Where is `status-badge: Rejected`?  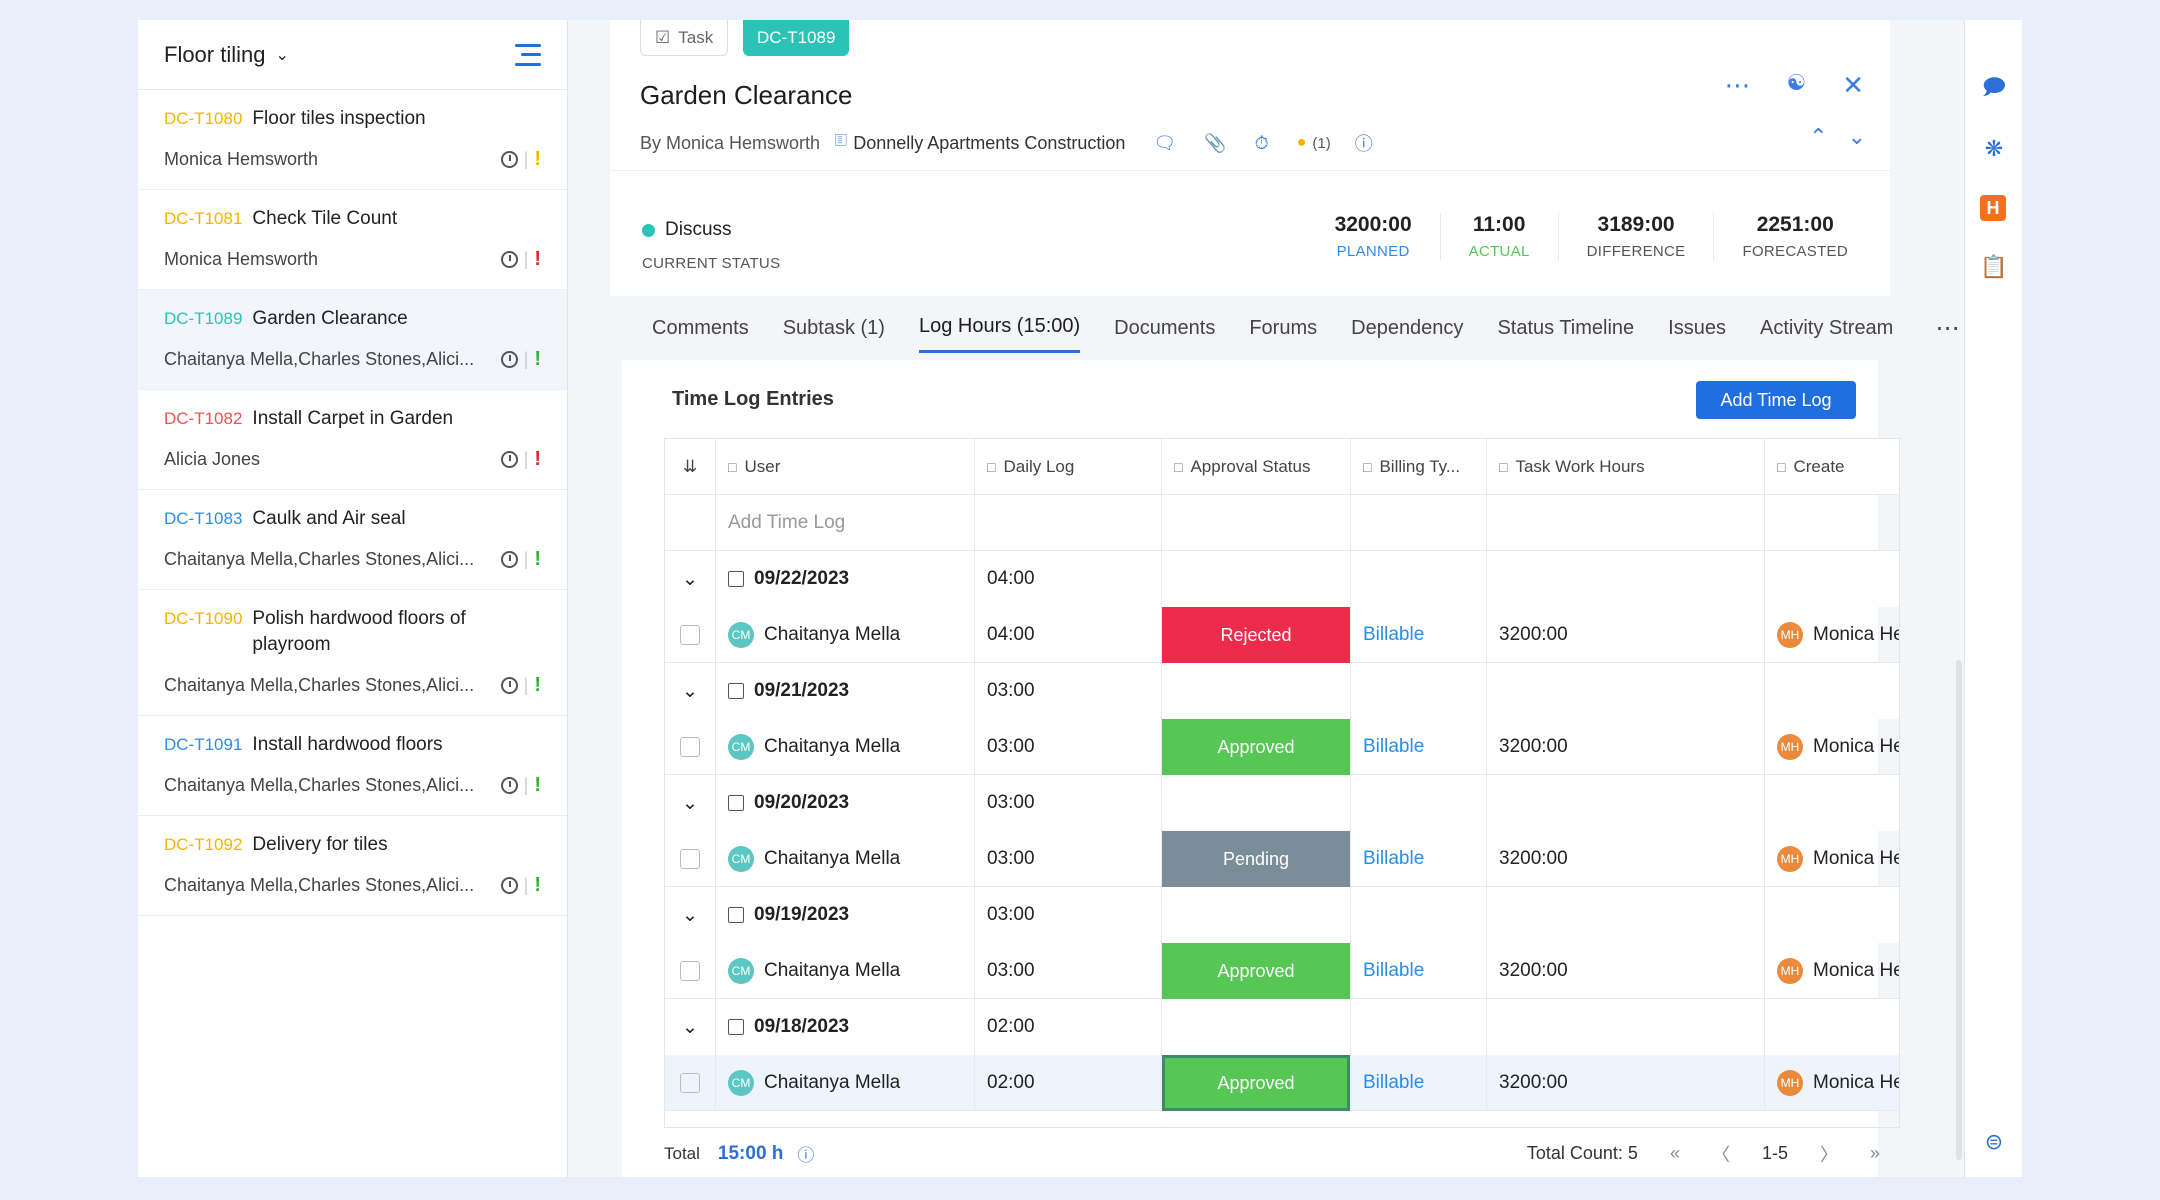
status-badge: Rejected is located at coordinates (1256, 635).